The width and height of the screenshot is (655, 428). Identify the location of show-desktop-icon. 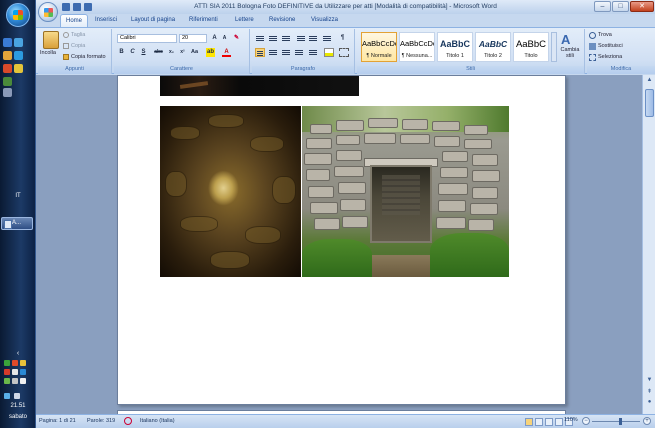
(7, 42).